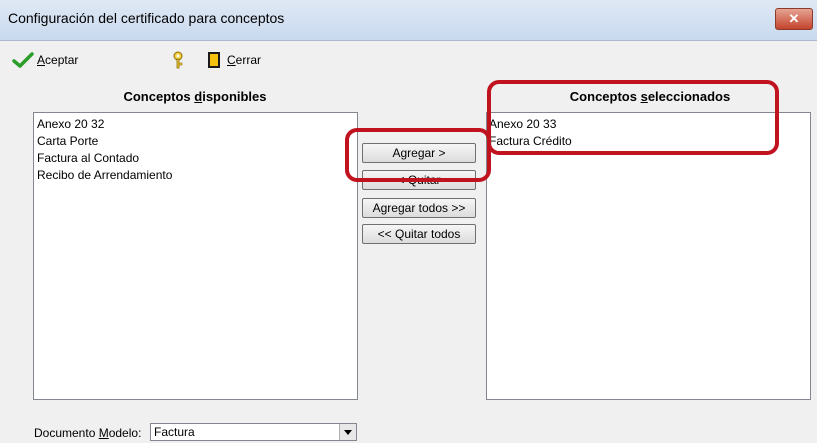 This screenshot has width=817, height=443. Describe the element at coordinates (104, 175) in the screenshot. I see `list-item: Recibo de Arrendamiento` at that location.